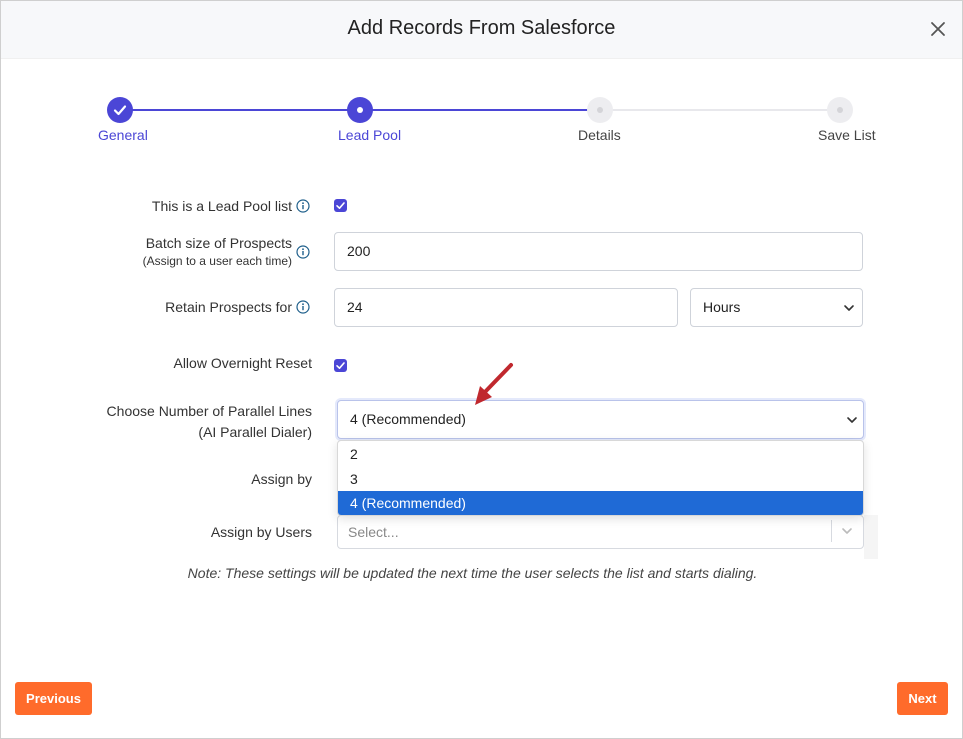  I want to click on modal-title: Add Records From Salesforce, so click(481, 28).